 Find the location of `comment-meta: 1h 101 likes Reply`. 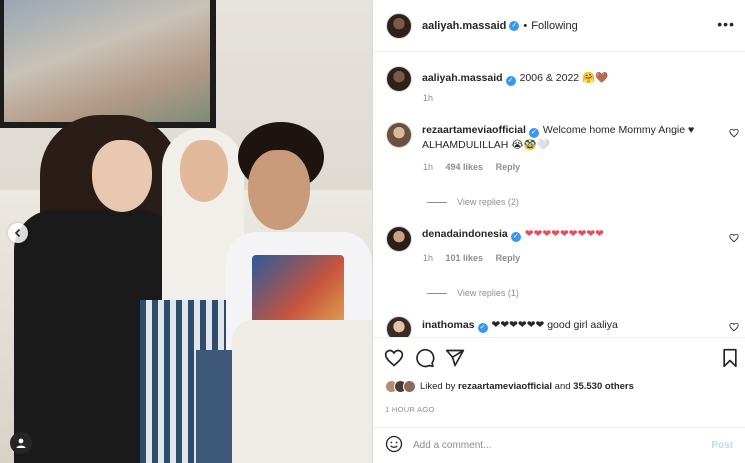

comment-meta: 1h 101 likes Reply is located at coordinates (476, 258).